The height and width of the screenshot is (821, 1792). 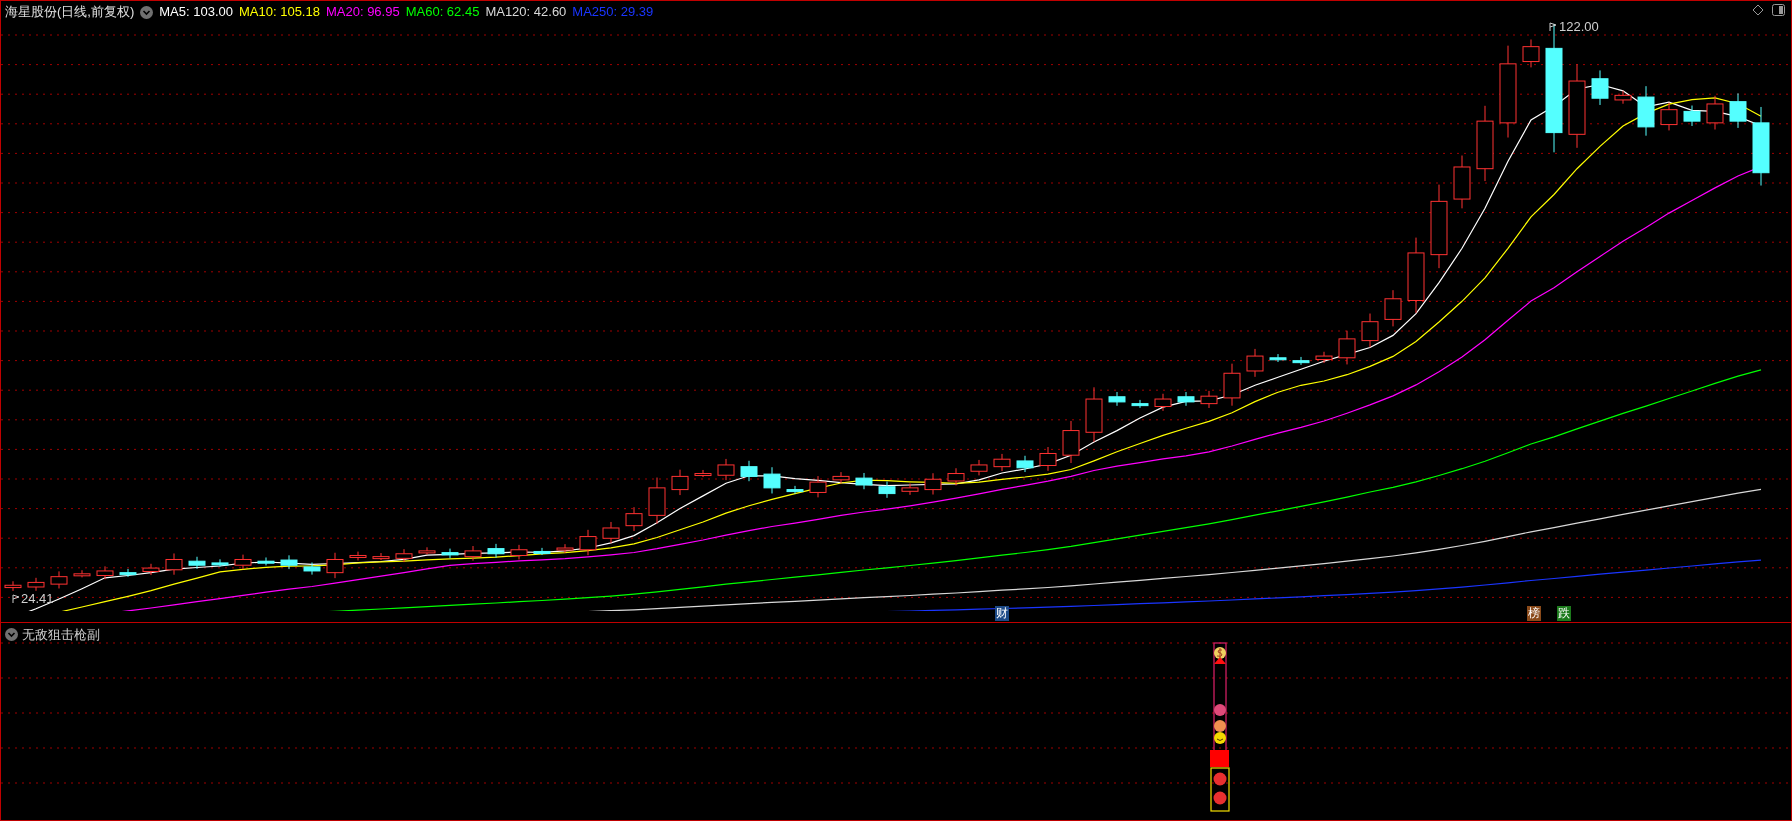 What do you see at coordinates (526, 12) in the screenshot?
I see `moving-average-value: MA120: 42.60` at bounding box center [526, 12].